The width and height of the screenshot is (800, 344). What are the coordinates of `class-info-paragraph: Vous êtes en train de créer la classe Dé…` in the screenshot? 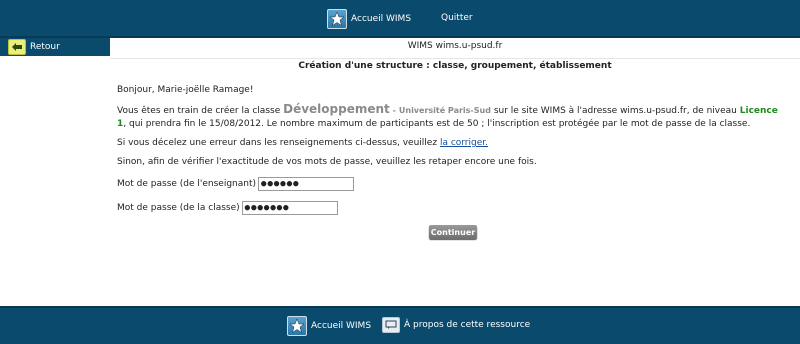 It's located at (453, 117).